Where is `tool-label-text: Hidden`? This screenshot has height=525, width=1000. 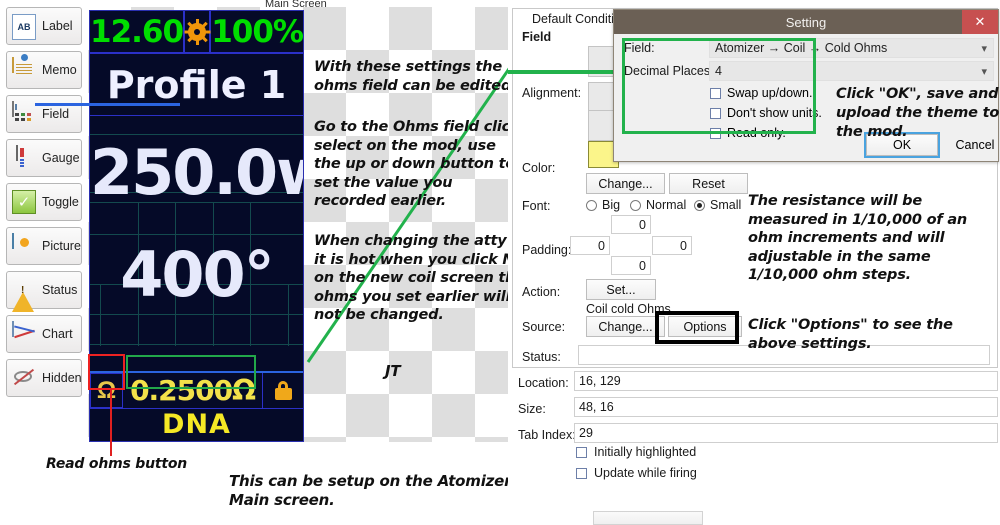
tool-label-text: Hidden is located at coordinates (62, 378).